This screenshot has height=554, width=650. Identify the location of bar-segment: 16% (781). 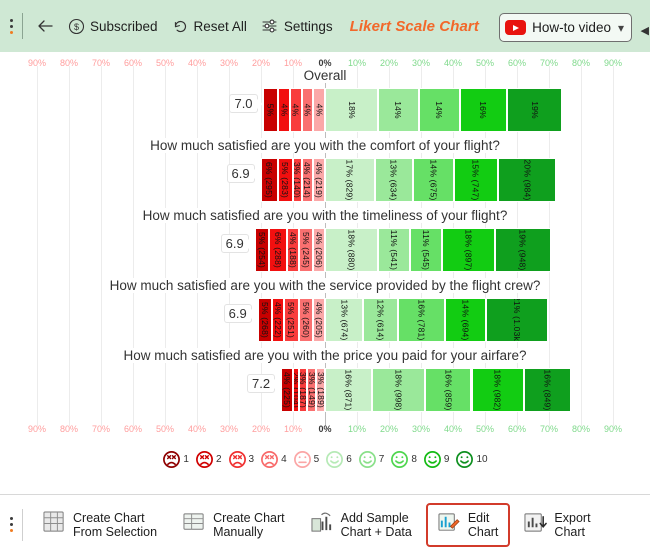
(422, 320).